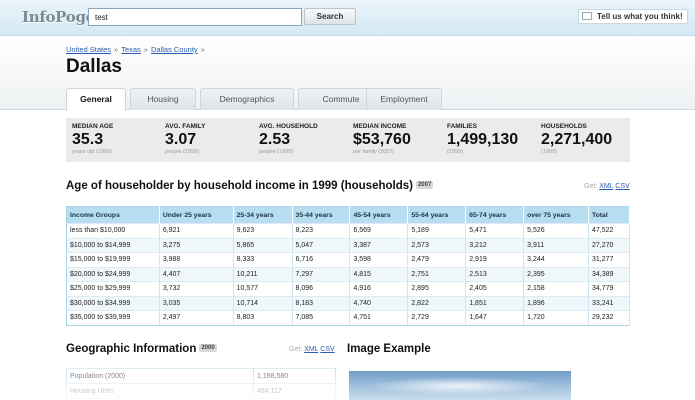 This screenshot has height=400, width=695. Describe the element at coordinates (113, 230) in the screenshot. I see `income-group-cell: less than $10,000` at that location.